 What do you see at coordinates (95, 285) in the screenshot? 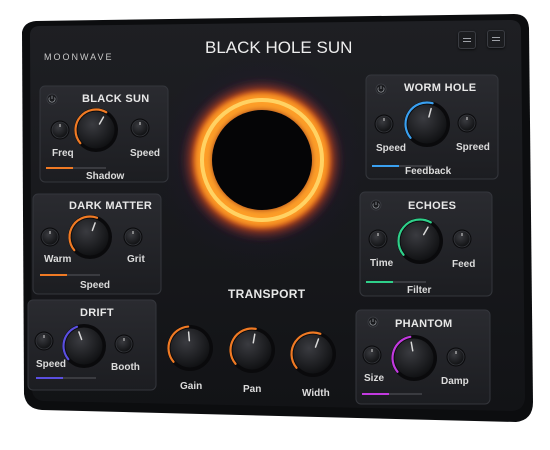
I see `dark-matter-footer-label: Speed` at bounding box center [95, 285].